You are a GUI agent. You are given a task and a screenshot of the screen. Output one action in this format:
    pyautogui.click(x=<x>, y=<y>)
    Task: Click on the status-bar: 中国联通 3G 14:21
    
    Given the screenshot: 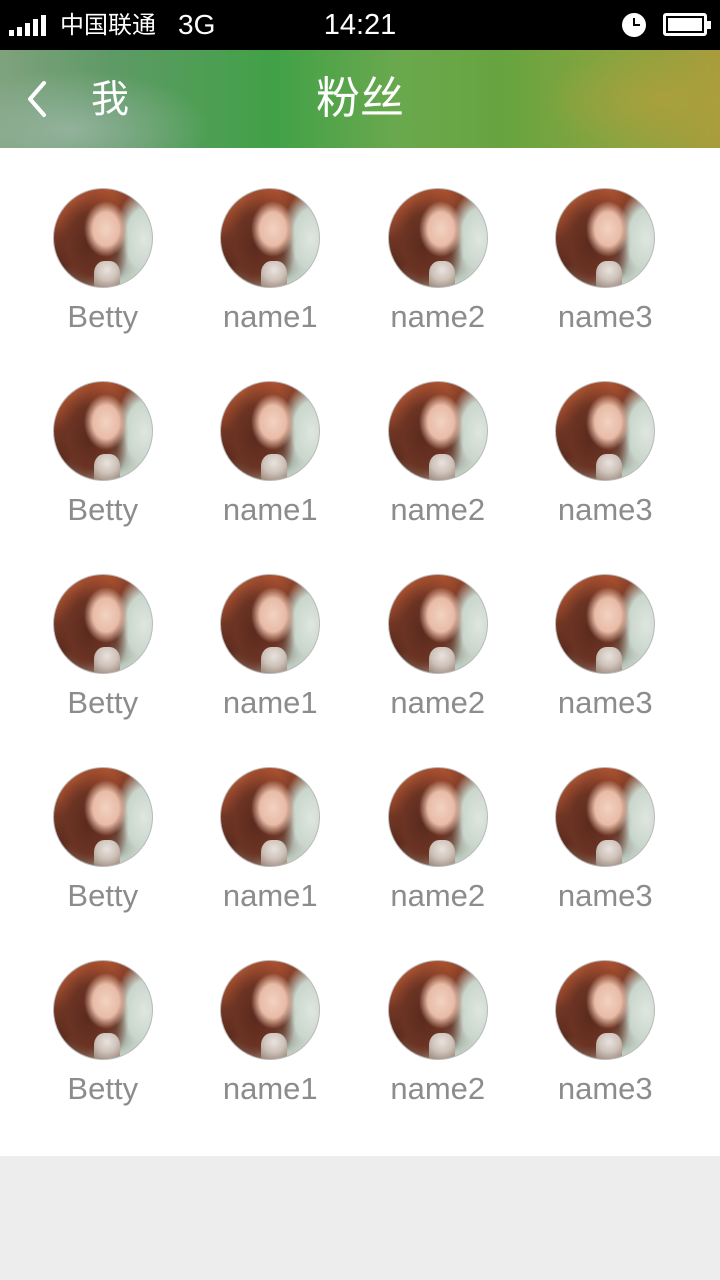 What is the action you would take?
    pyautogui.click(x=360, y=25)
    